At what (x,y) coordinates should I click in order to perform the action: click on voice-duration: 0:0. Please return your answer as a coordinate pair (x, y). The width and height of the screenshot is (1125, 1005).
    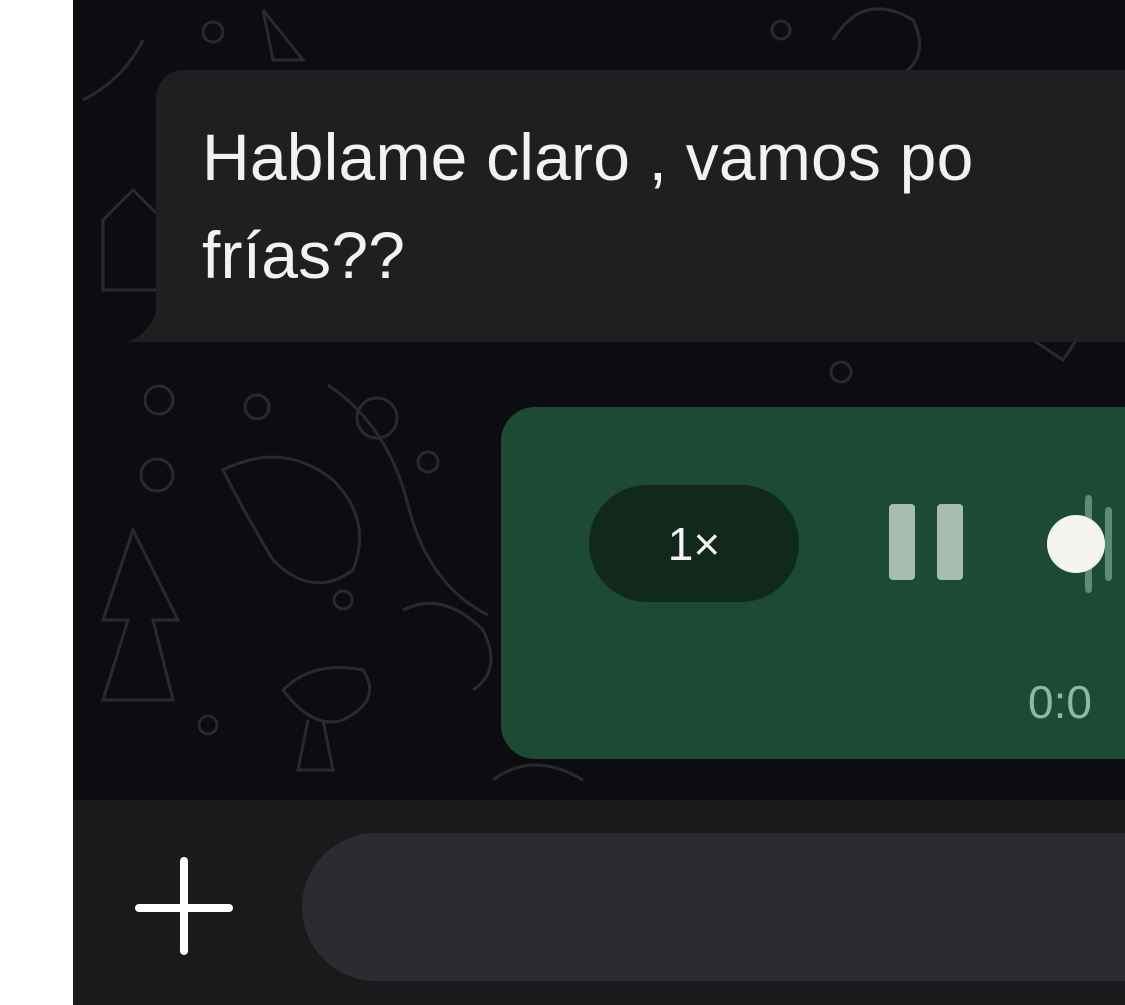
    Looking at the image, I should click on (1060, 702).